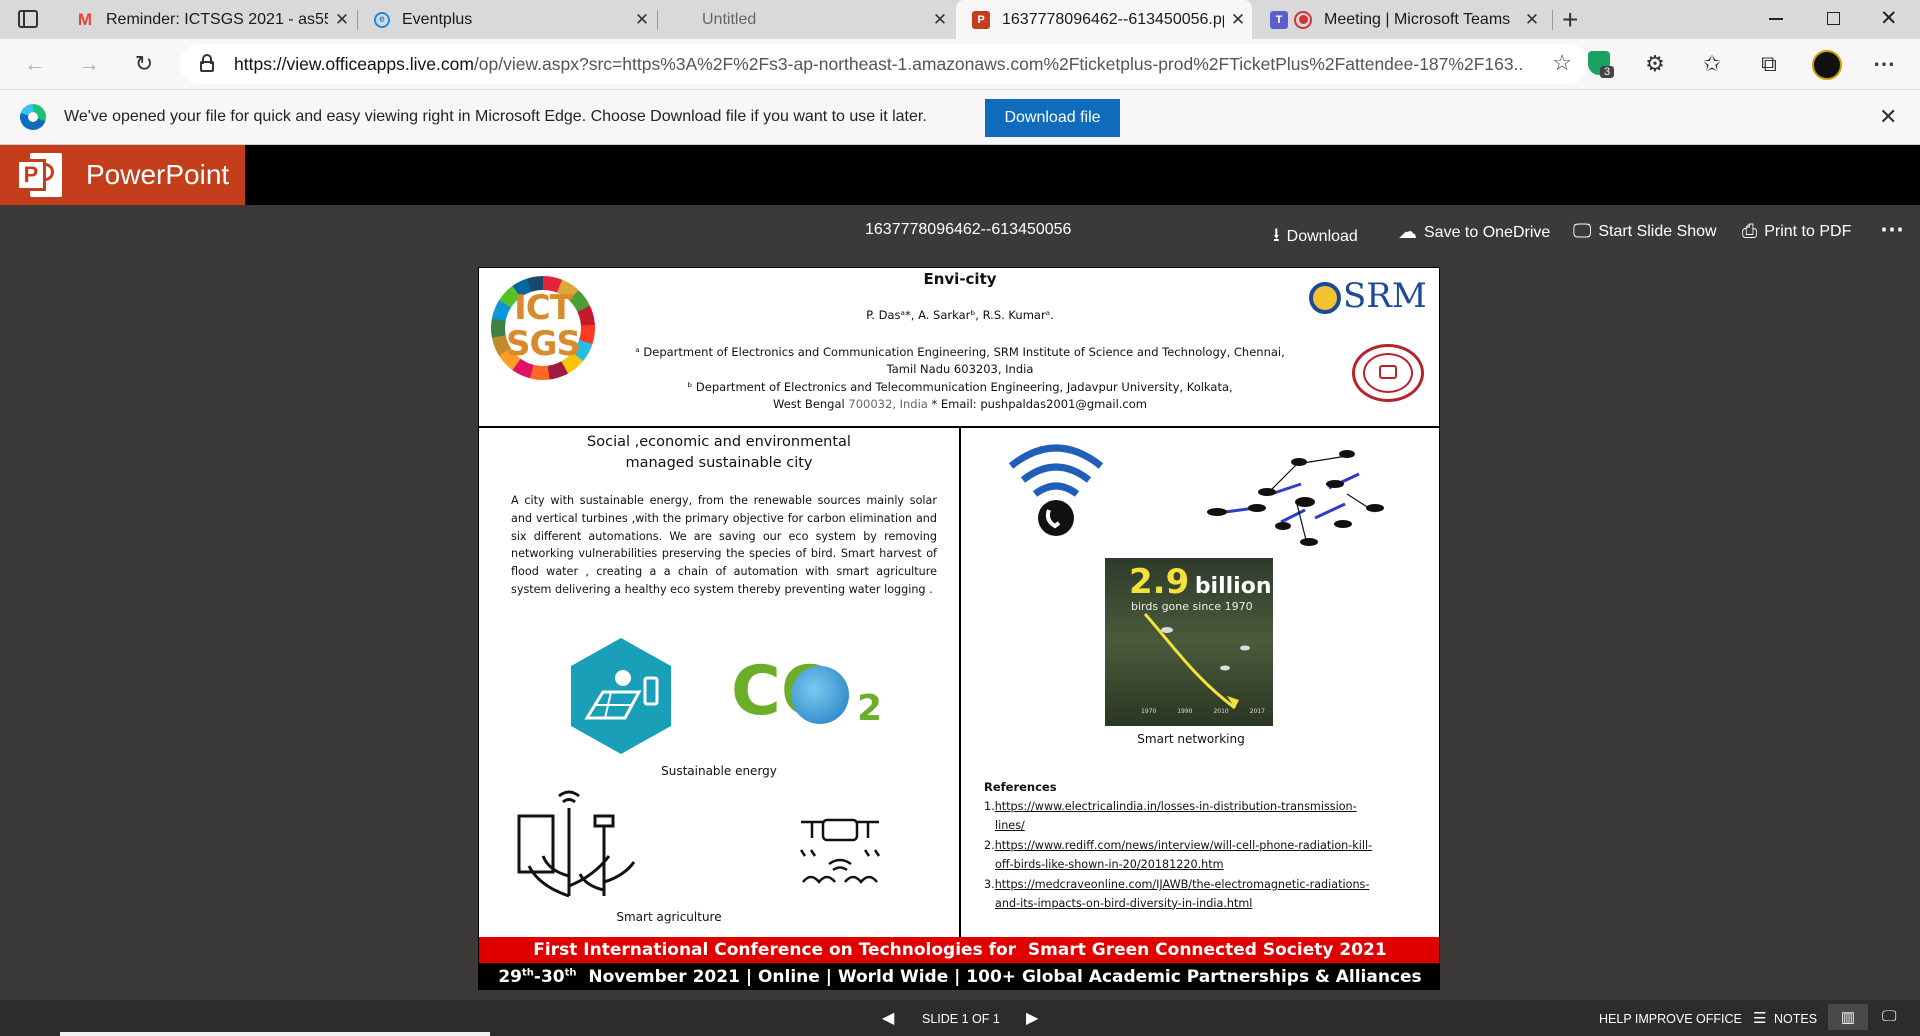  Describe the element at coordinates (888, 1018) in the screenshot. I see `previous-slide-icon: ◀` at that location.